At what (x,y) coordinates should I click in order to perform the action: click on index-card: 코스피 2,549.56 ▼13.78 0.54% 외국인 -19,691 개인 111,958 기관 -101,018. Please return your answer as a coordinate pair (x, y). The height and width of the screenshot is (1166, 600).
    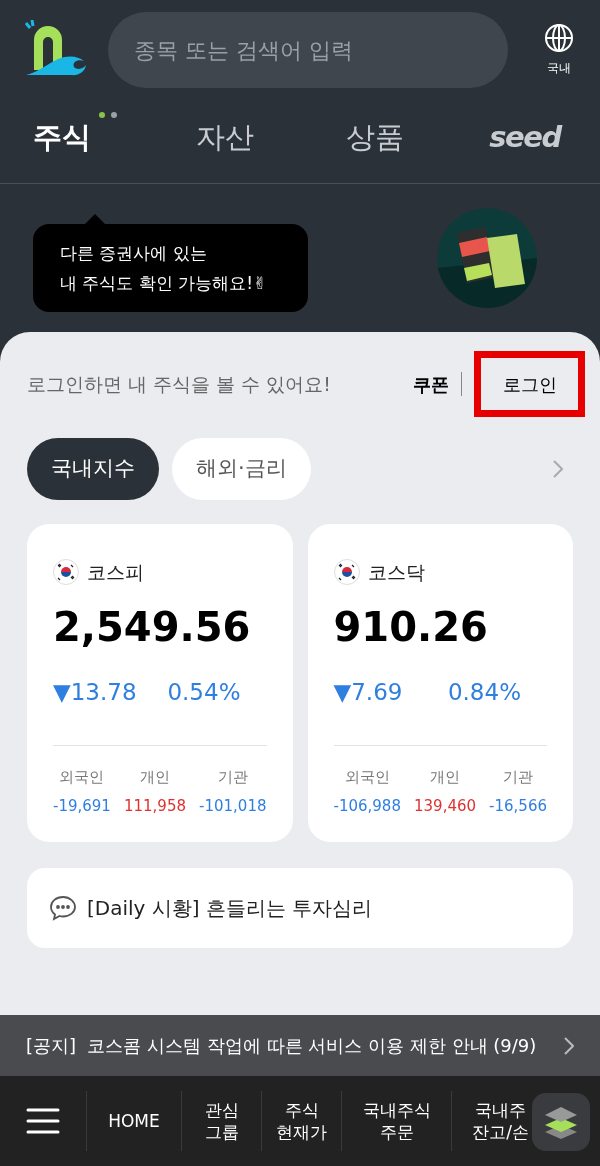
    Looking at the image, I should click on (160, 683).